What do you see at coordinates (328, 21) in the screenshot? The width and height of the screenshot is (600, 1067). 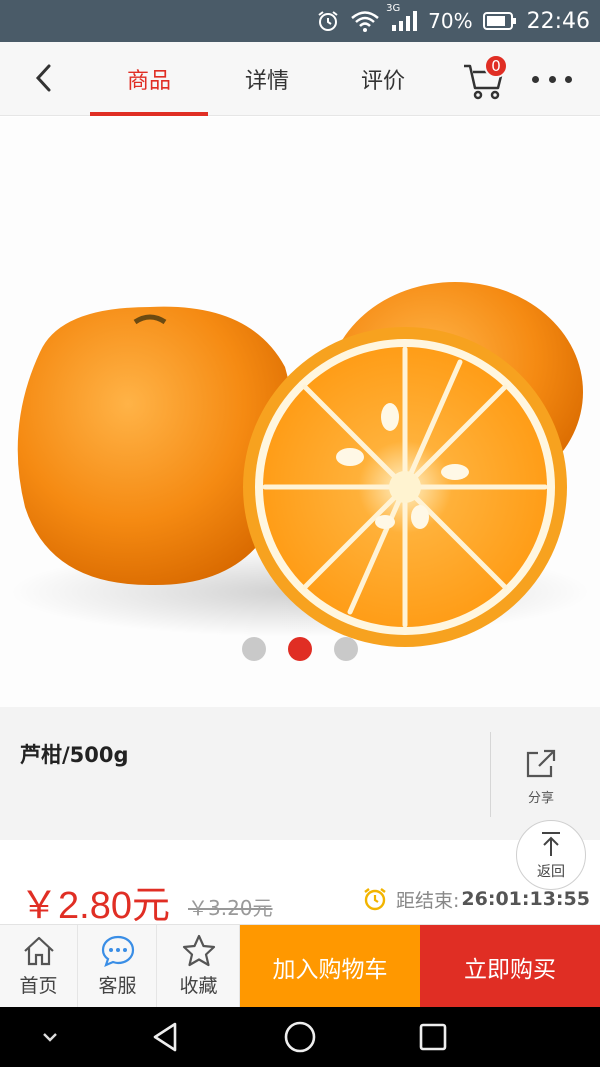 I see `alarm-icon` at bounding box center [328, 21].